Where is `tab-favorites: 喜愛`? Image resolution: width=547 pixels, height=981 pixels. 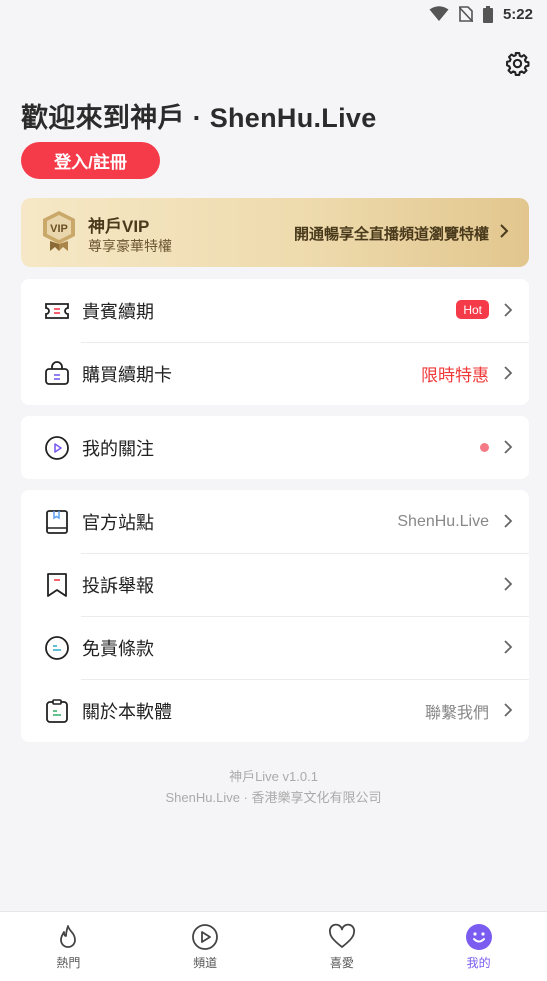 tab-favorites: 喜愛 is located at coordinates (342, 946).